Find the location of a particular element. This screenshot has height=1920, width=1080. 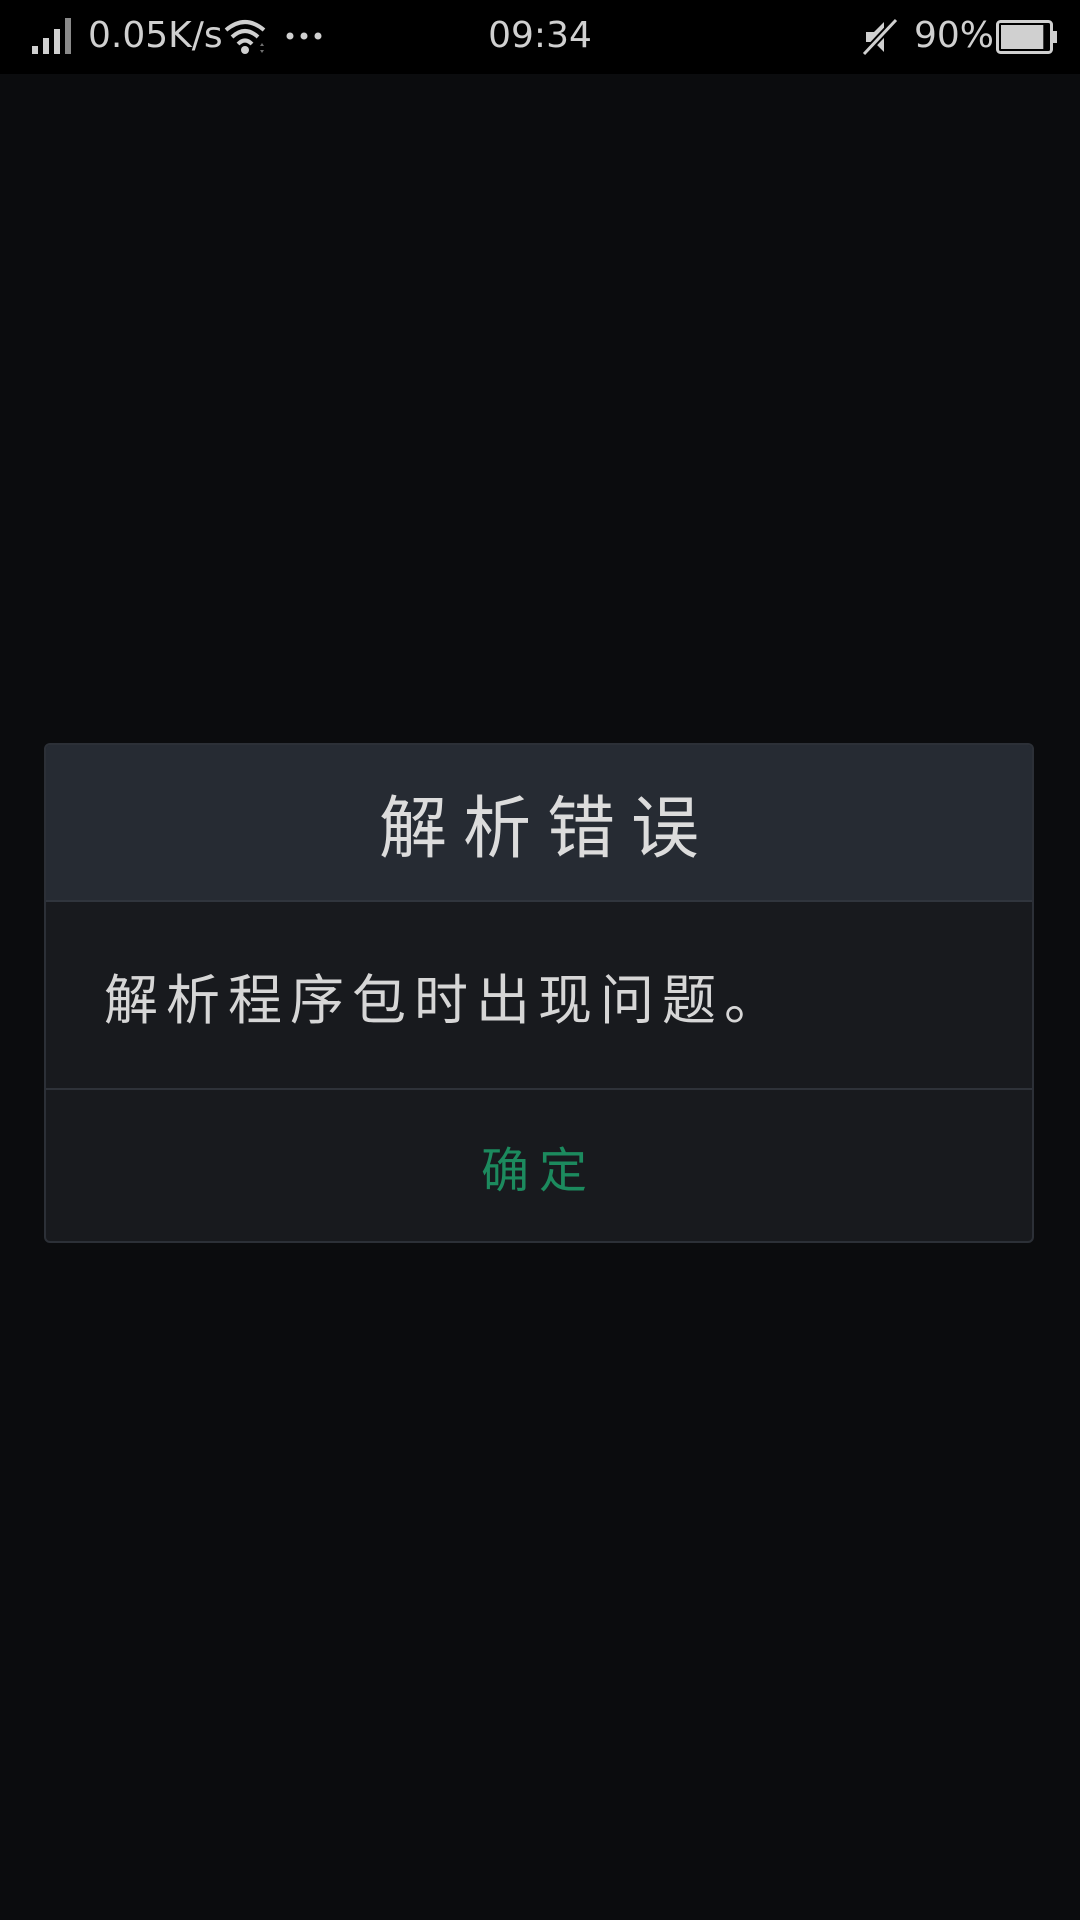

dialog-header: 解析错误 is located at coordinates (539, 823).